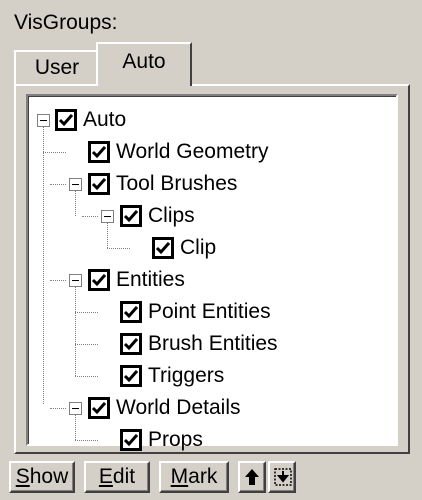  Describe the element at coordinates (213, 344) in the screenshot. I see `tree-item-label-brush-entities: Brush Entities` at that location.